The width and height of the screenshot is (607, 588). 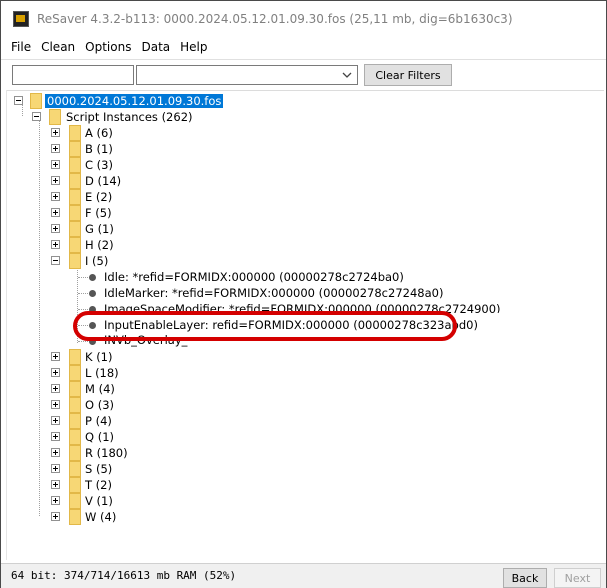 I want to click on tree-group: R (180), so click(x=107, y=453).